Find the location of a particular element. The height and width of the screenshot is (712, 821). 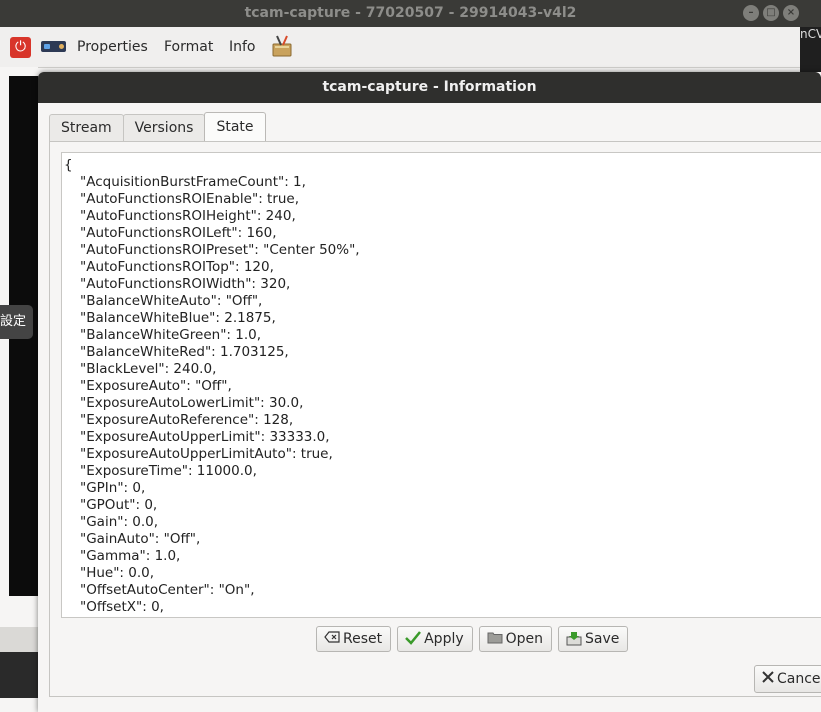

json-line: "BlackLevel": 240.0, is located at coordinates (148, 369).